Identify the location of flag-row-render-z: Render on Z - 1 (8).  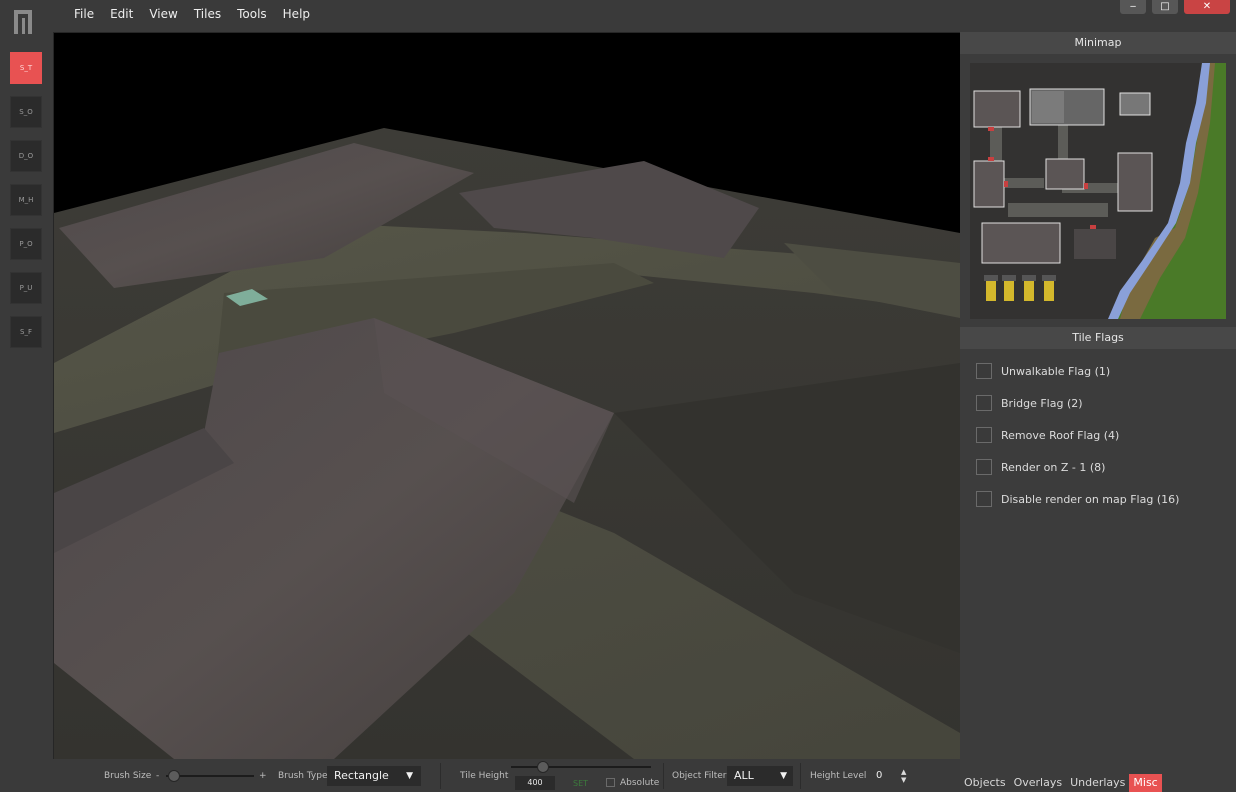
(1098, 467).